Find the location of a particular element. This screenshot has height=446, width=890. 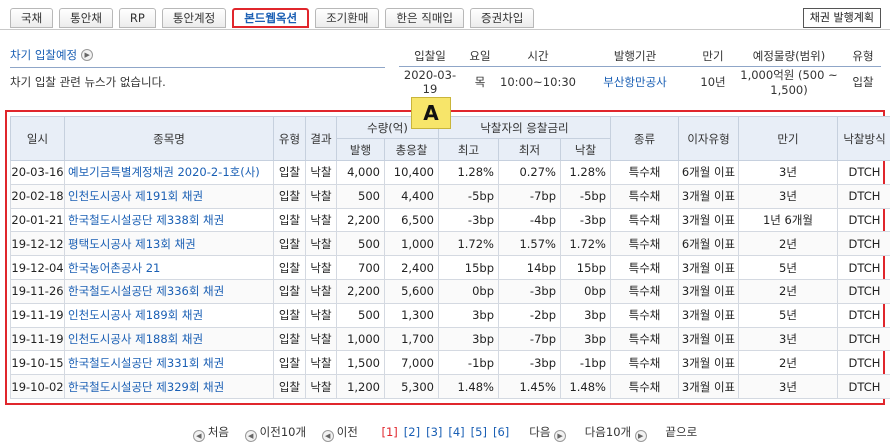

cell-issue-amount: 1,200 is located at coordinates (360, 386).